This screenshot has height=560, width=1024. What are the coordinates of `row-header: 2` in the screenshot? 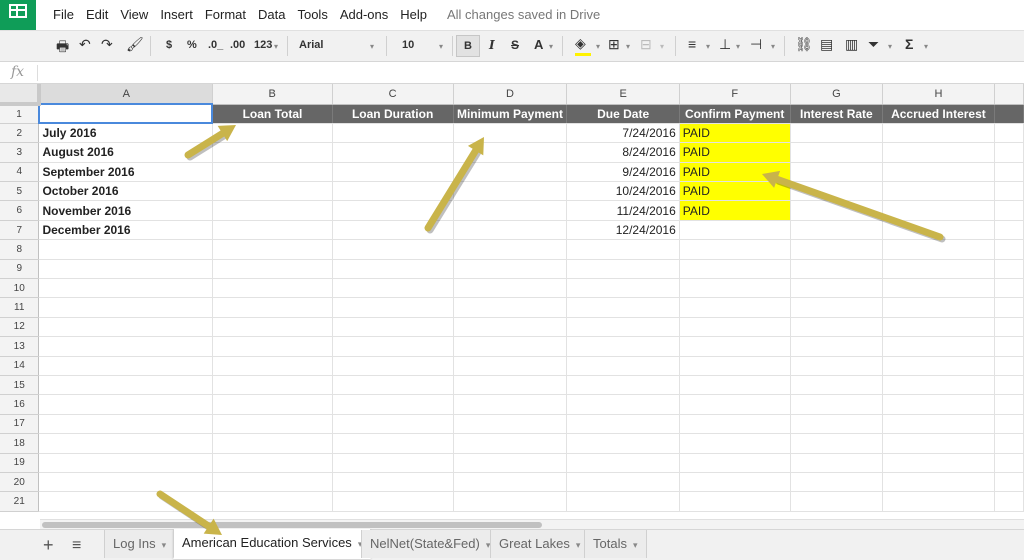 It's located at (20, 133).